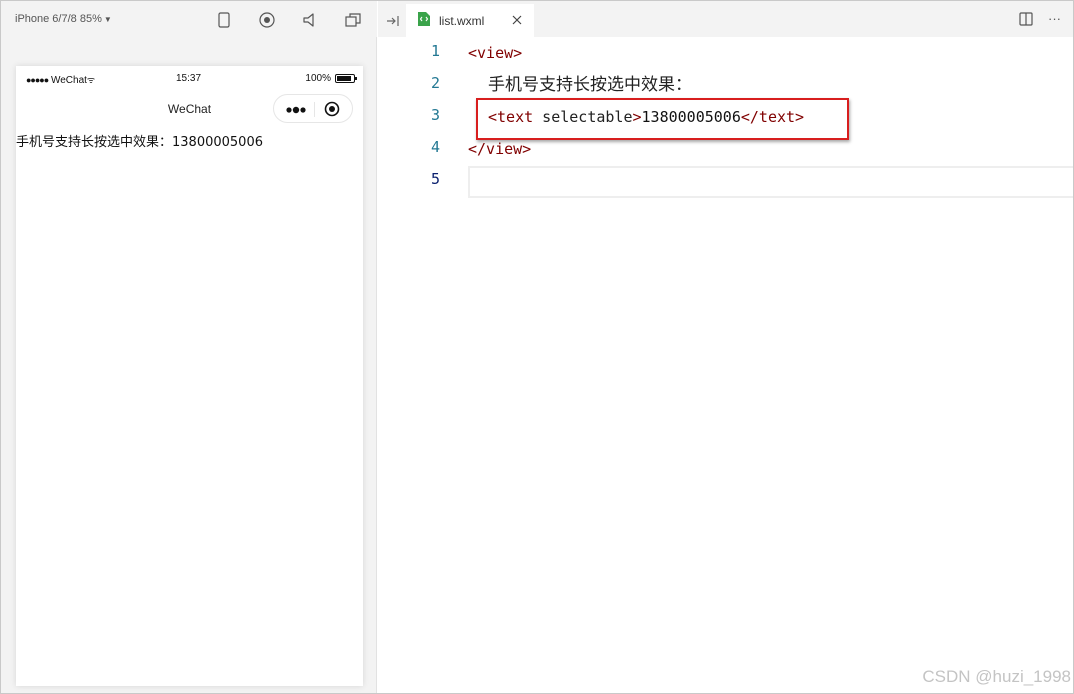 This screenshot has height=694, width=1074. I want to click on line-number: 2, so click(435, 83).